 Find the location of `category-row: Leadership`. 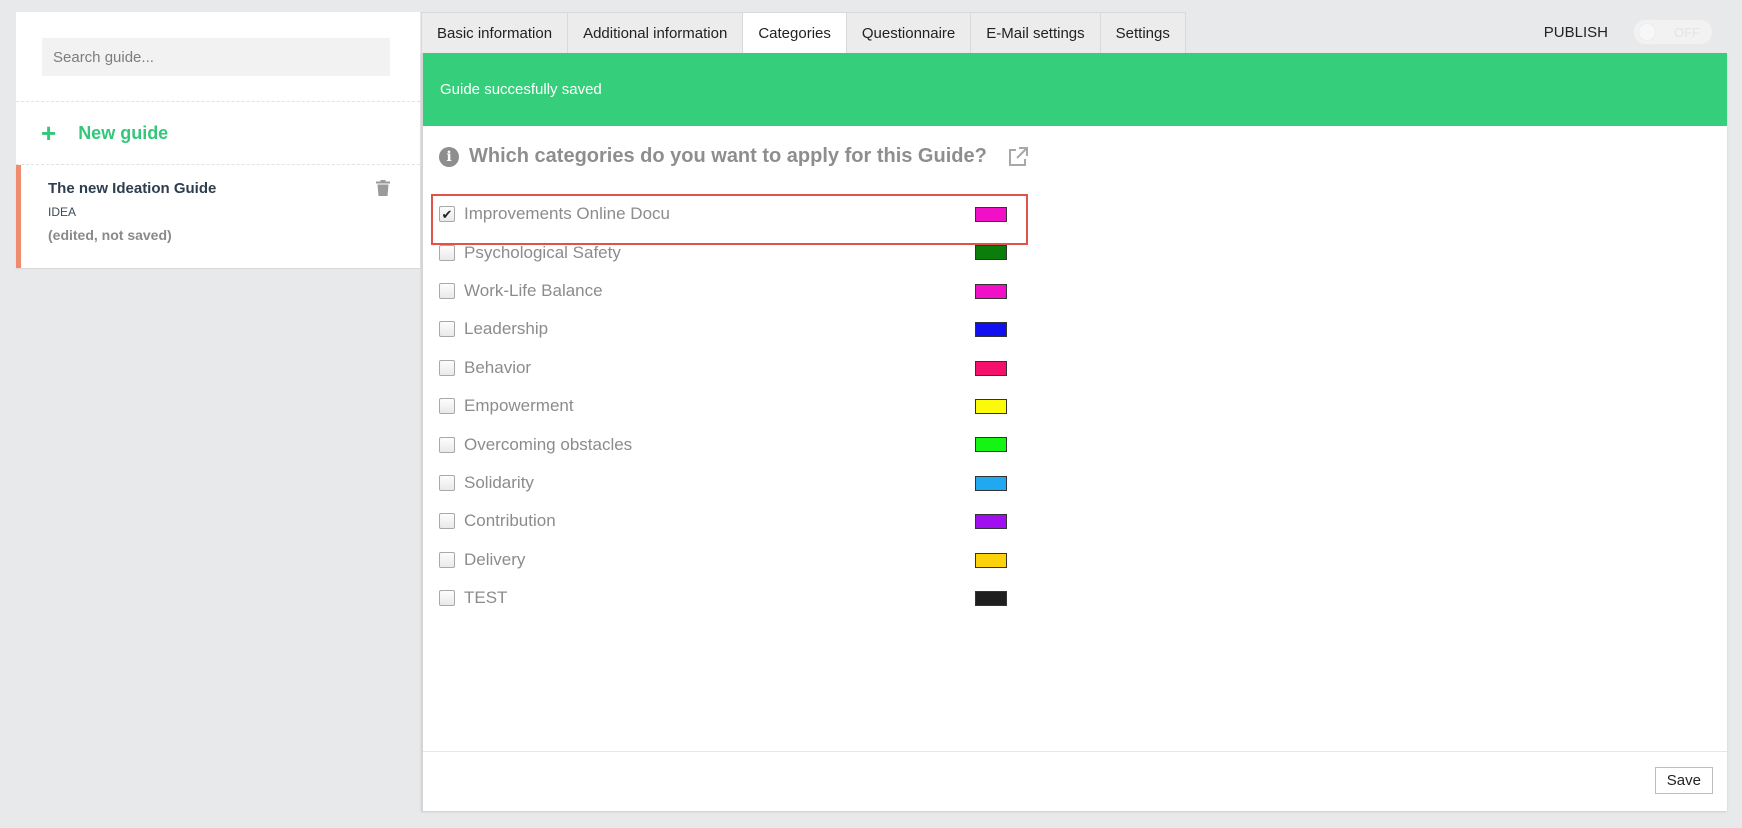

category-row: Leadership is located at coordinates (734, 329).